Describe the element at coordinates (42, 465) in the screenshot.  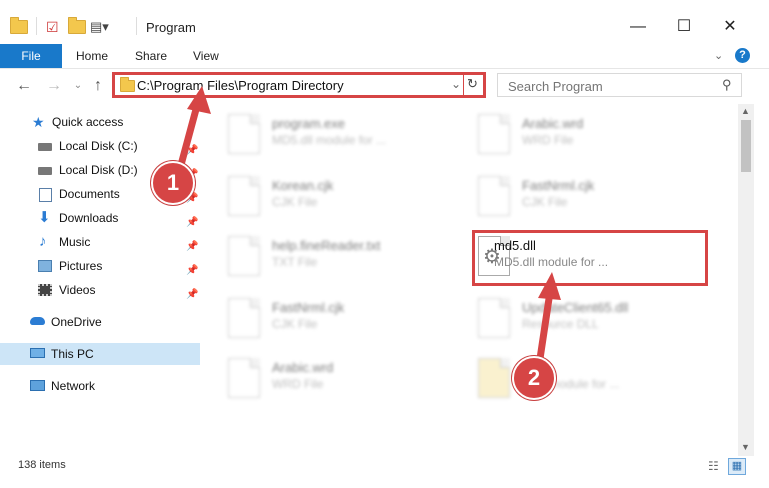
I see `item-count: 138 items` at that location.